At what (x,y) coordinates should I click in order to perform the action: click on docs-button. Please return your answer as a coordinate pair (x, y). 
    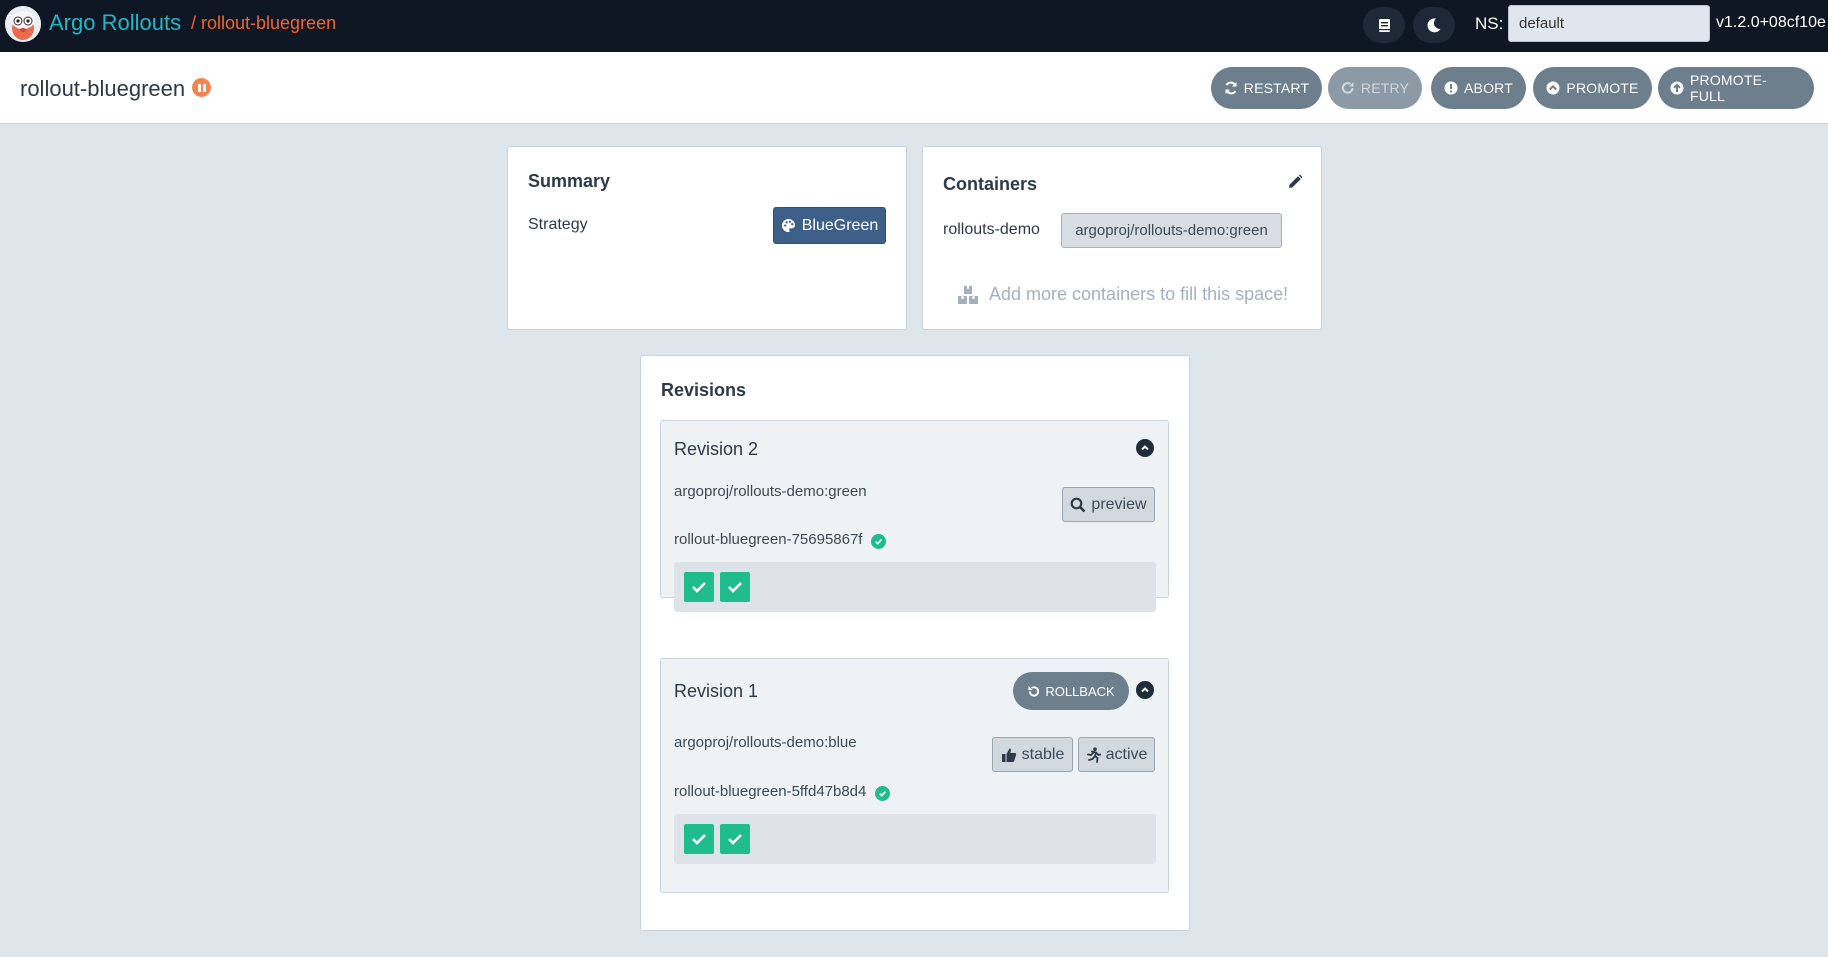
    Looking at the image, I should click on (1384, 25).